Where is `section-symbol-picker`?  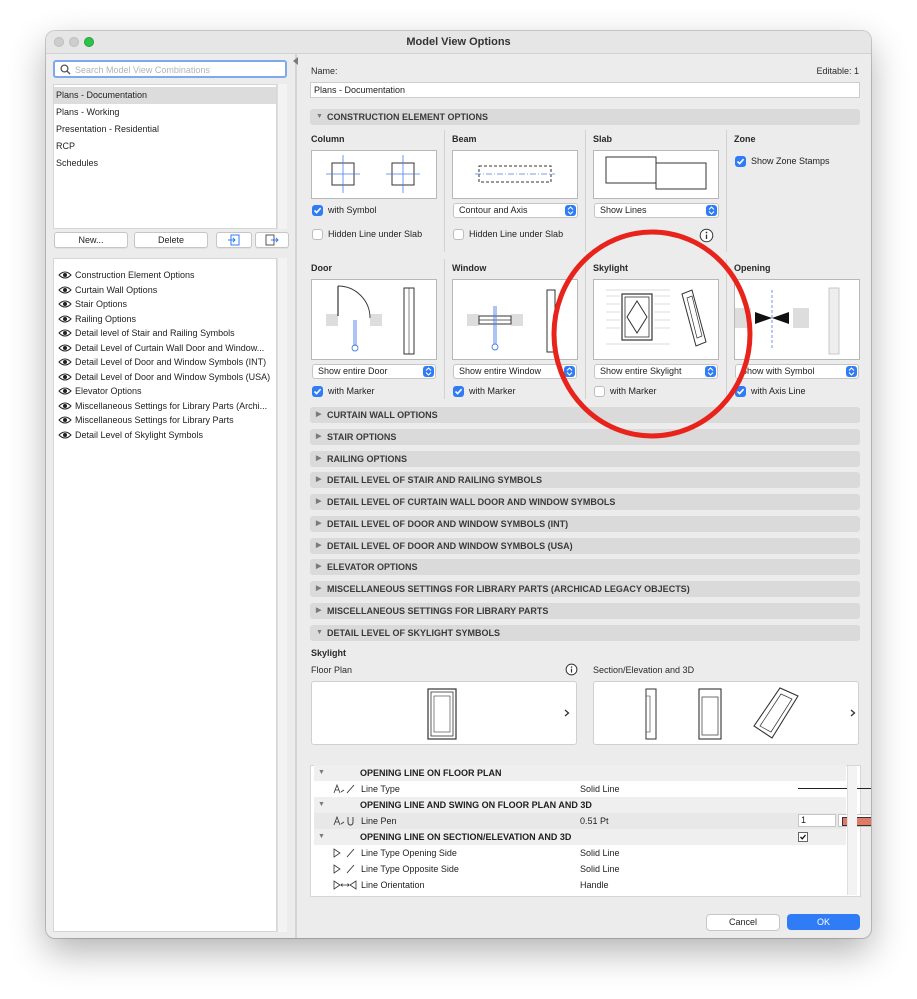 section-symbol-picker is located at coordinates (726, 713).